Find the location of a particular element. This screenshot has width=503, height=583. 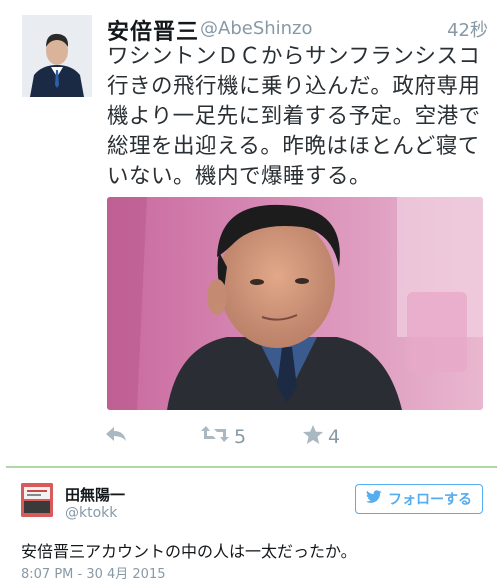

author-handle: @AbeShinzo is located at coordinates (256, 28).